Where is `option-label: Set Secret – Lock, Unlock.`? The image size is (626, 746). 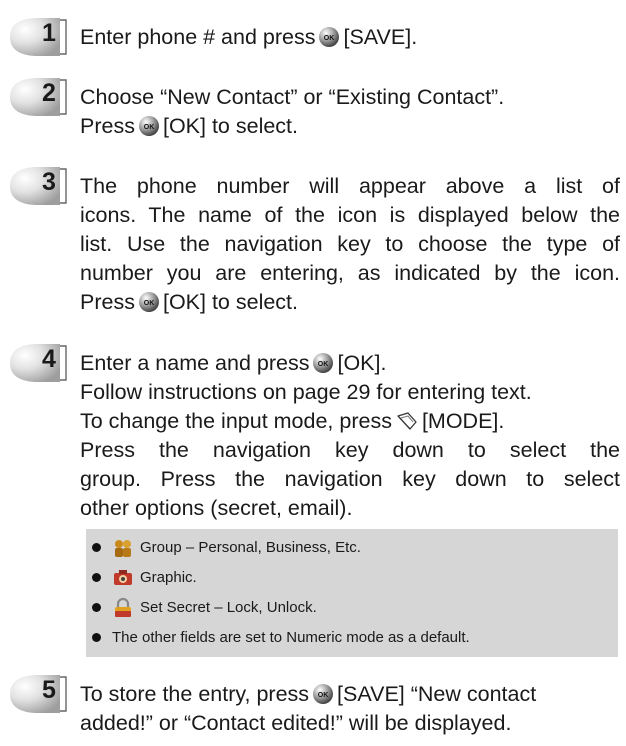
option-label: Set Secret – Lock, Unlock. is located at coordinates (228, 607).